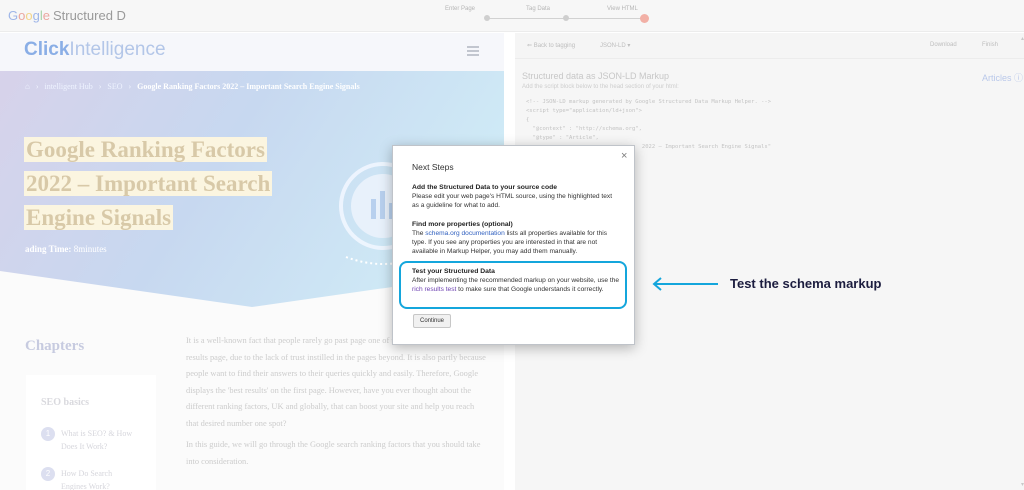  What do you see at coordinates (806, 283) in the screenshot?
I see `annotation-label: Test the schema markup` at bounding box center [806, 283].